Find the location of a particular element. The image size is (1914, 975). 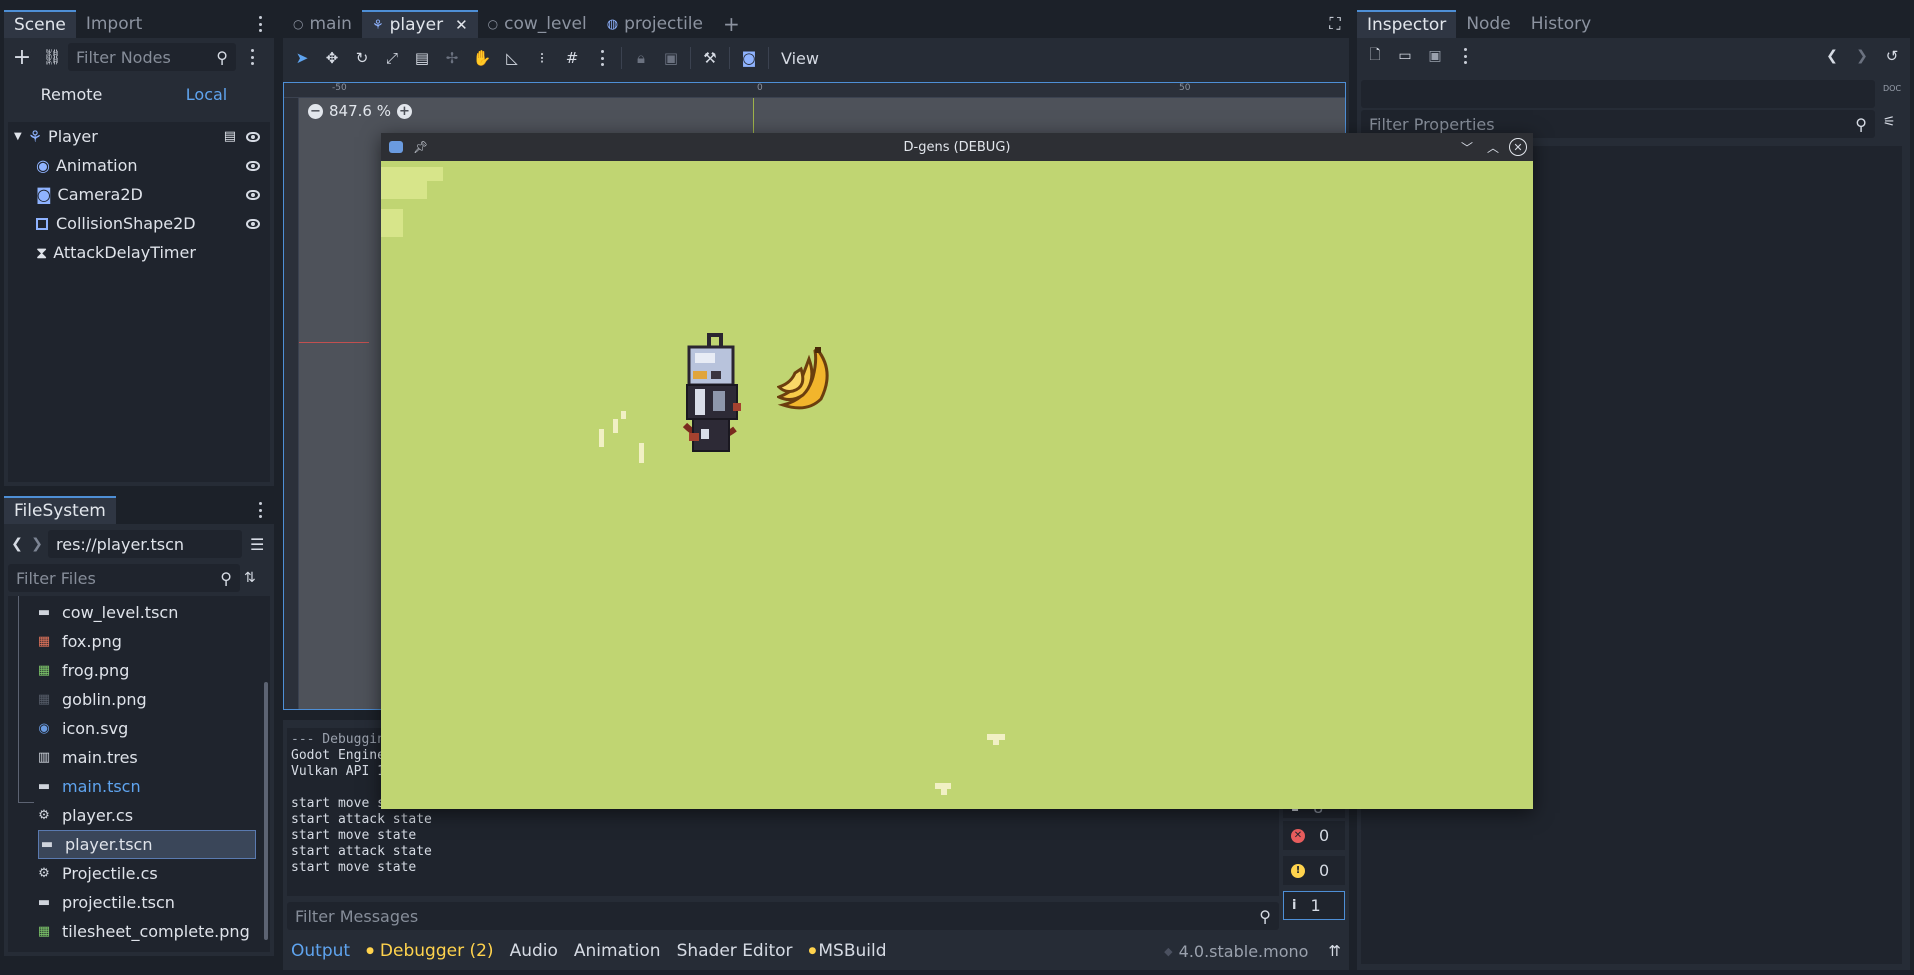

zoom-level: 847.6 % is located at coordinates (360, 111).